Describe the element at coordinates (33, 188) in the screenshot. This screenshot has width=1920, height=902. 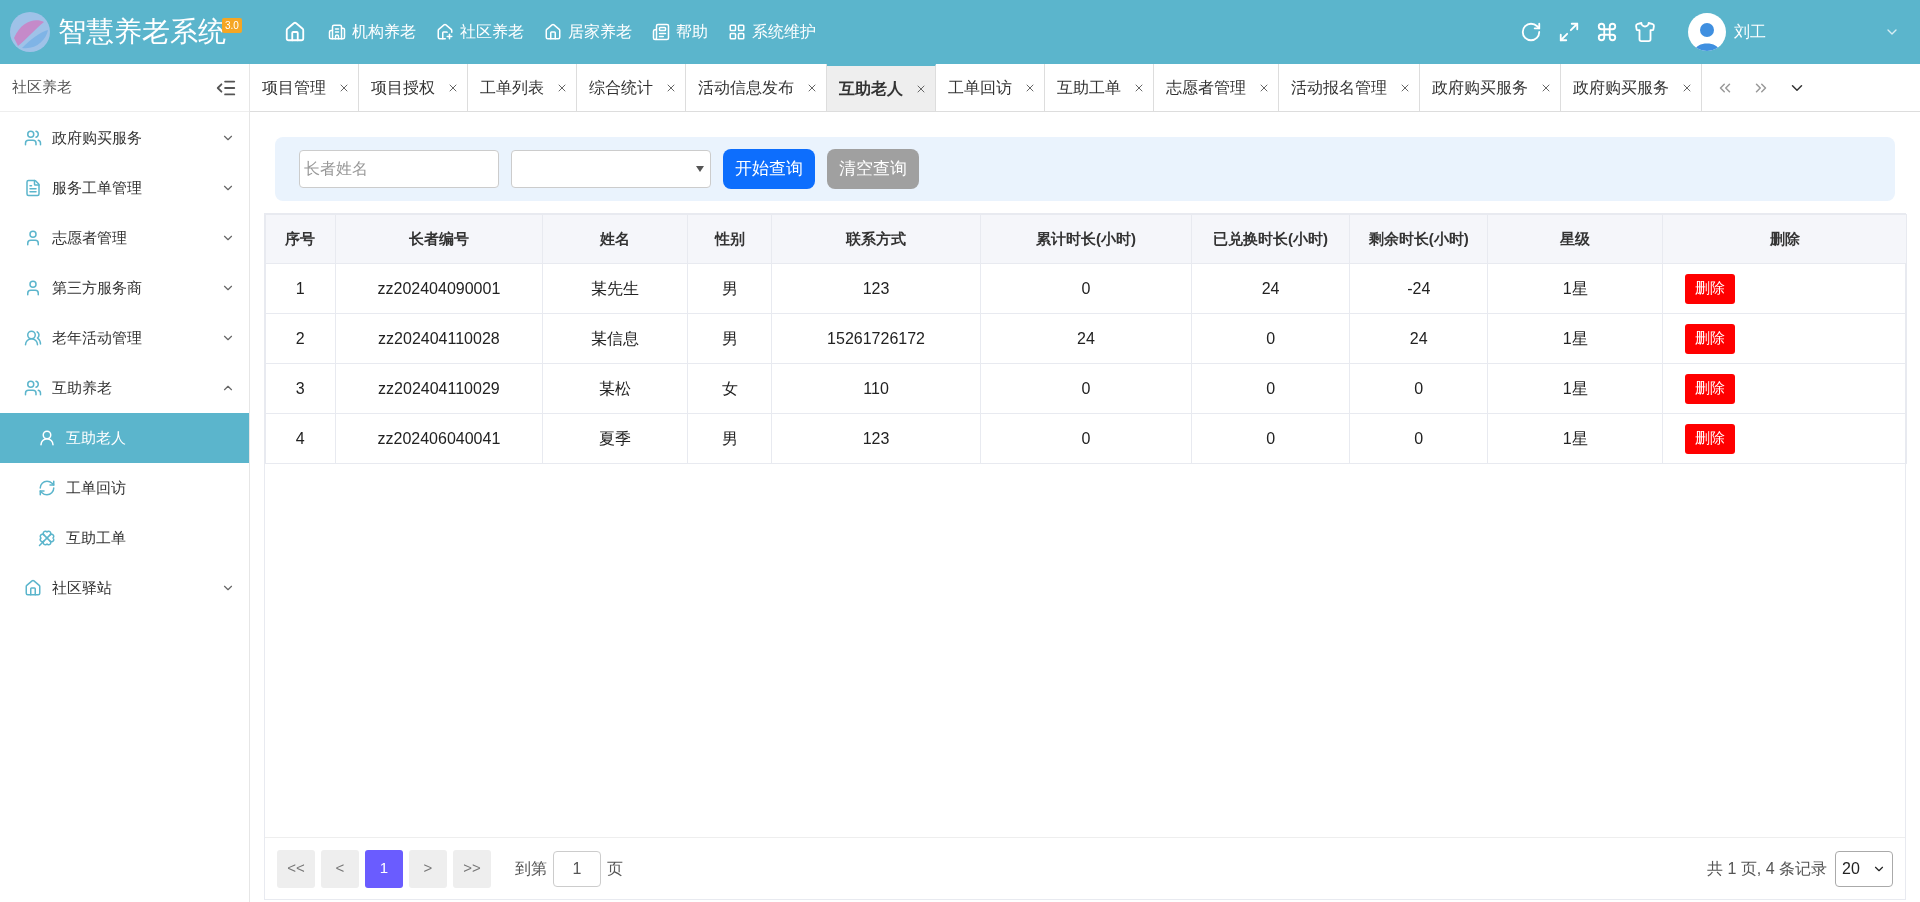
I see `list-icon` at that location.